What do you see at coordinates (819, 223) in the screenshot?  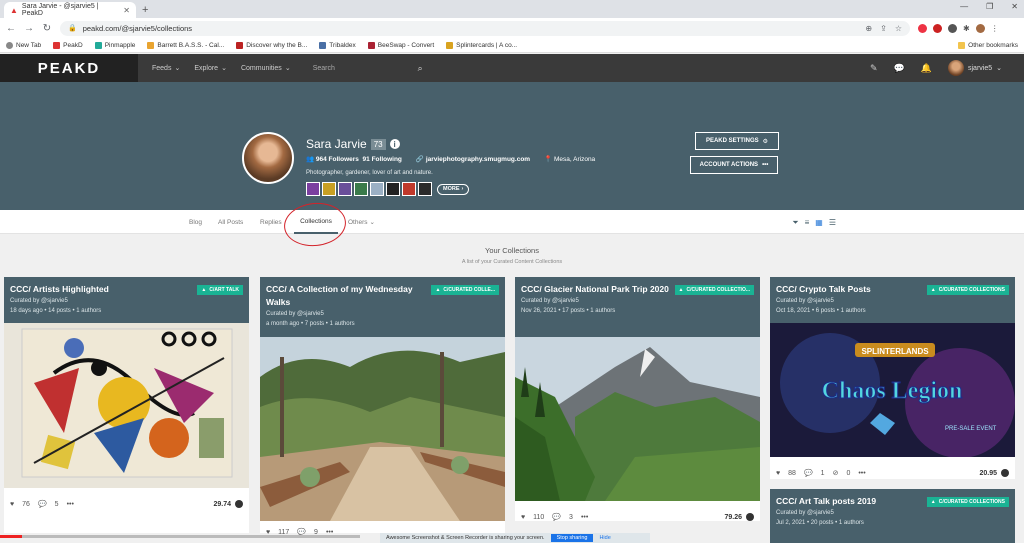 I see `grid-view-icon: ▦` at bounding box center [819, 223].